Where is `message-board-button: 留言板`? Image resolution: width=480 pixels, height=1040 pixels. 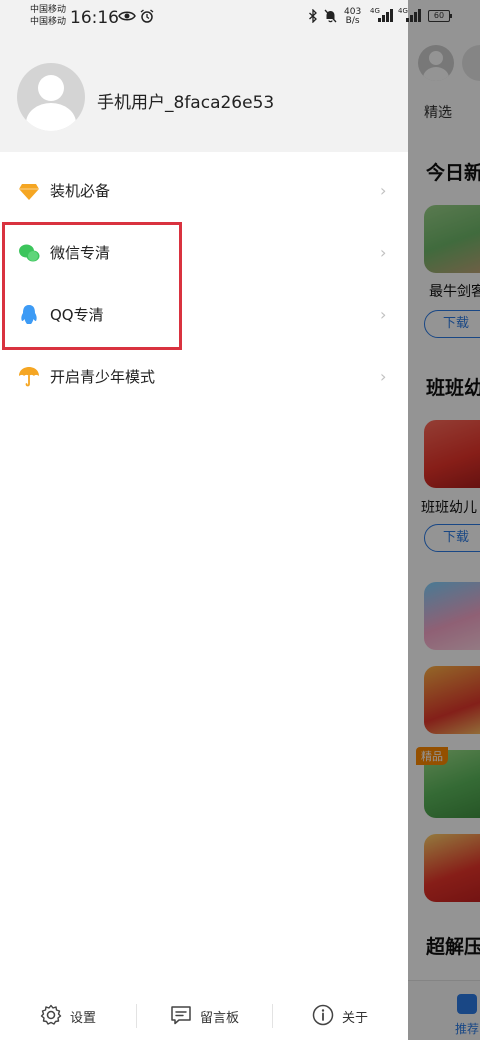 message-board-button: 留言板 is located at coordinates (215, 1014).